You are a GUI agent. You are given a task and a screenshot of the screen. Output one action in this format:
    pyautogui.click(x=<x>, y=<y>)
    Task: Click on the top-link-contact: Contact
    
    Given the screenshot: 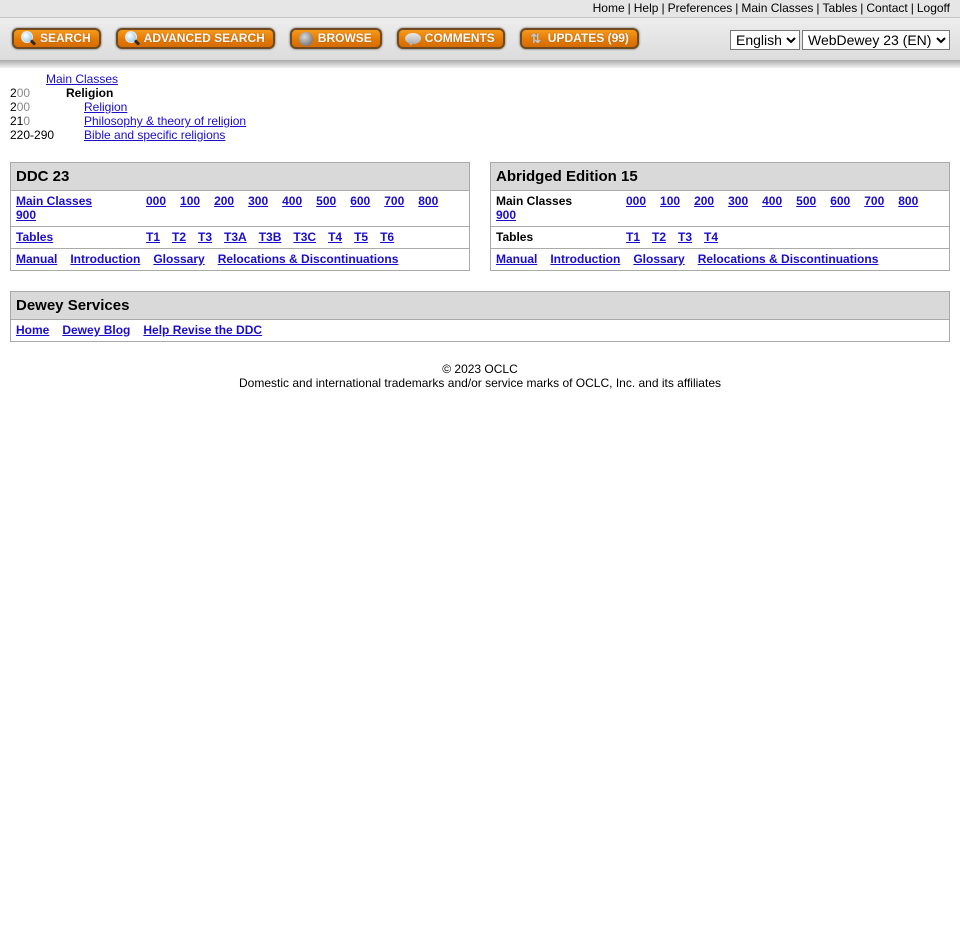 What is the action you would take?
    pyautogui.click(x=886, y=8)
    